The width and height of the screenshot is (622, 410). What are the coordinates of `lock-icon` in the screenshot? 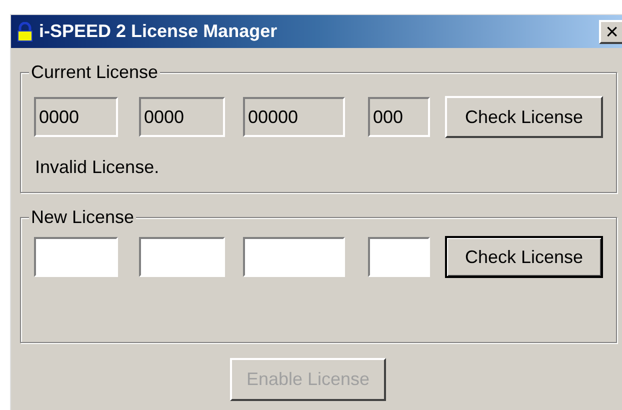 It's located at (25, 32).